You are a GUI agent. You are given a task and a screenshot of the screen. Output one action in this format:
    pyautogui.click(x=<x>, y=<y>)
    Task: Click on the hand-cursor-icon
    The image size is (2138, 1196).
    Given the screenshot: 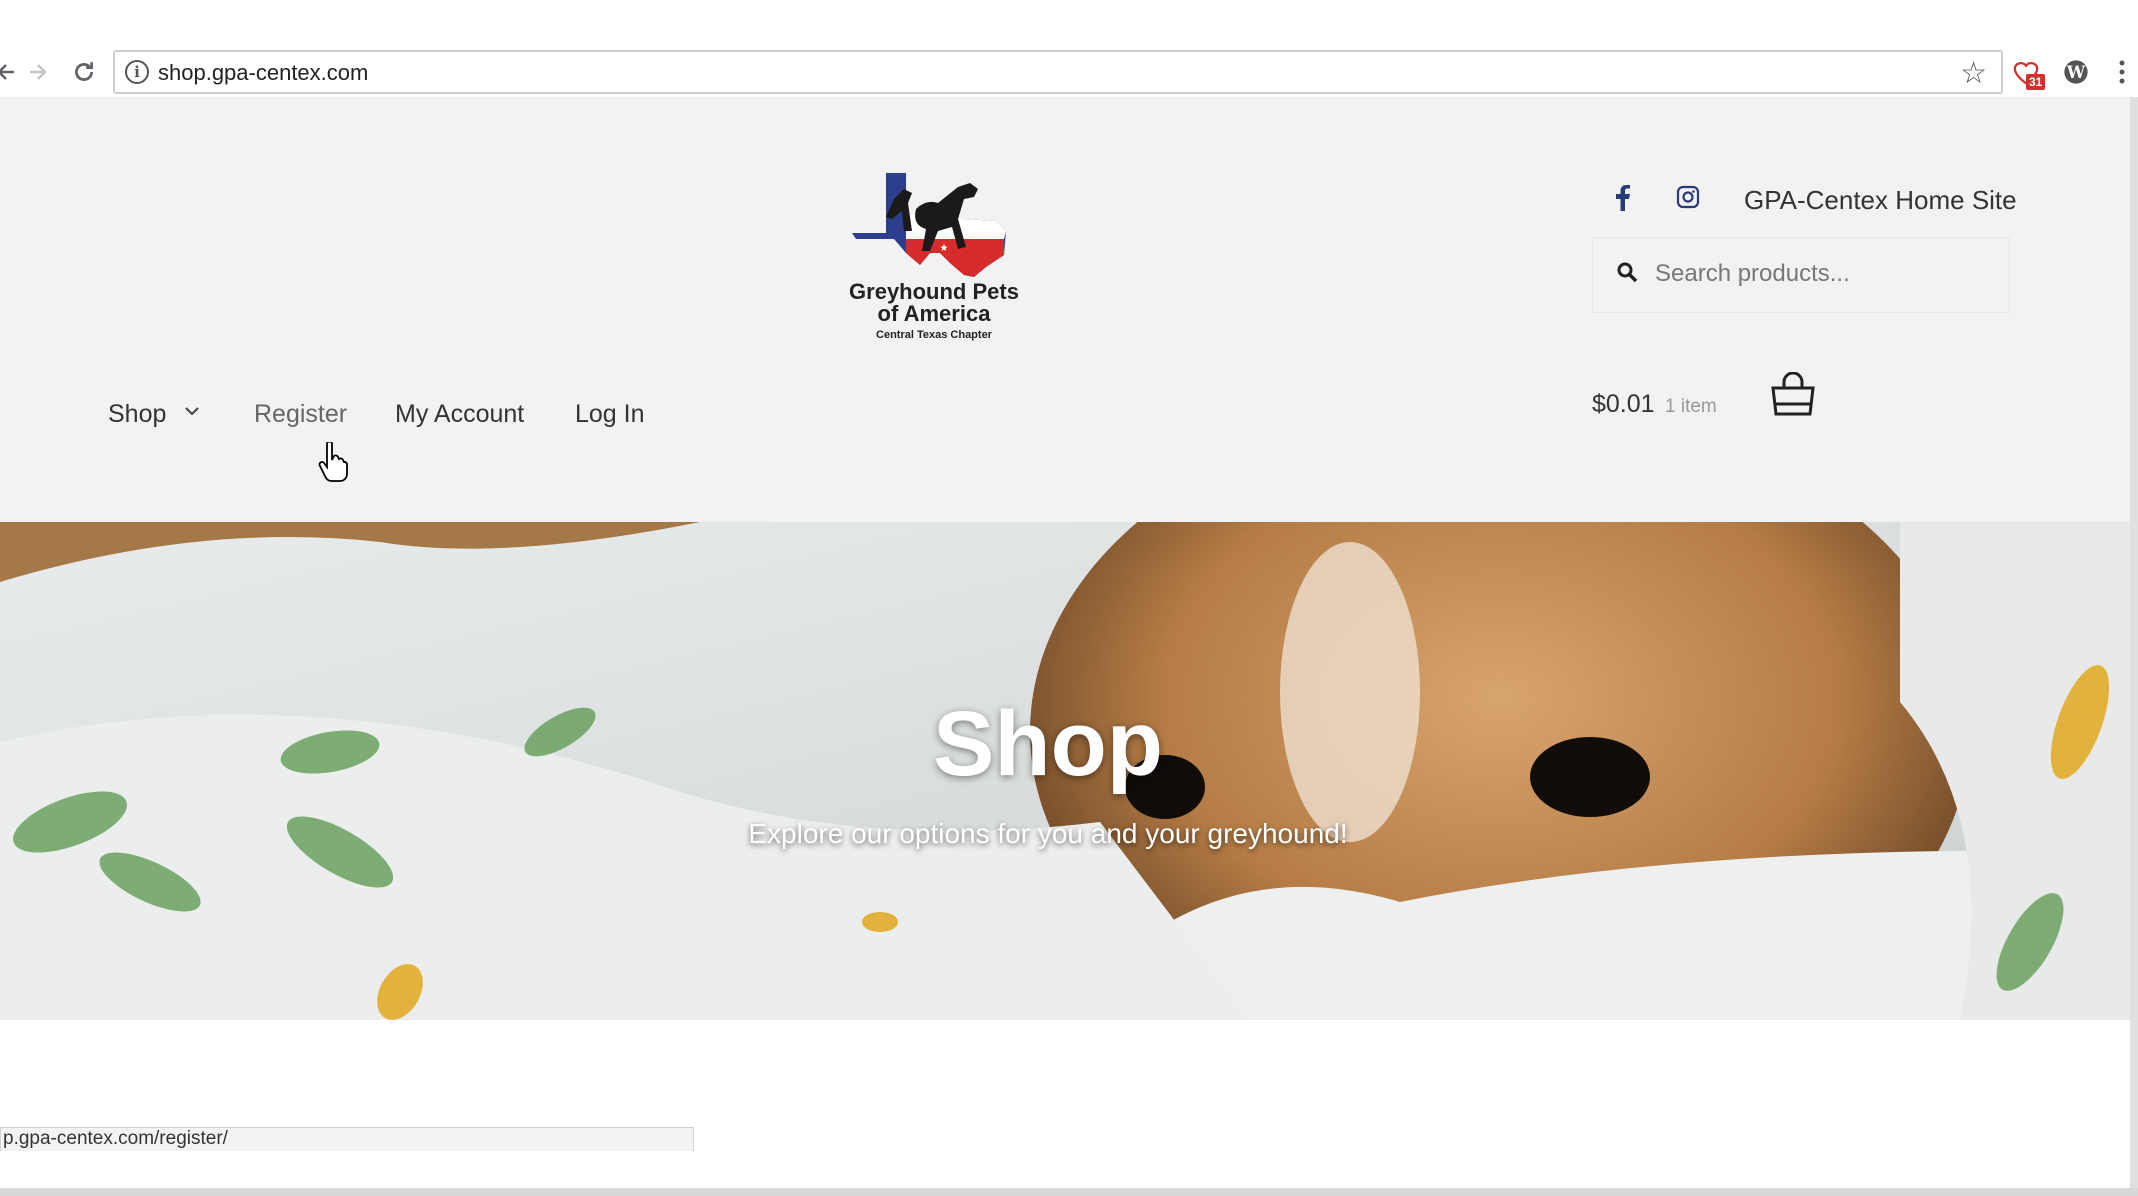 What is the action you would take?
    pyautogui.click(x=333, y=462)
    